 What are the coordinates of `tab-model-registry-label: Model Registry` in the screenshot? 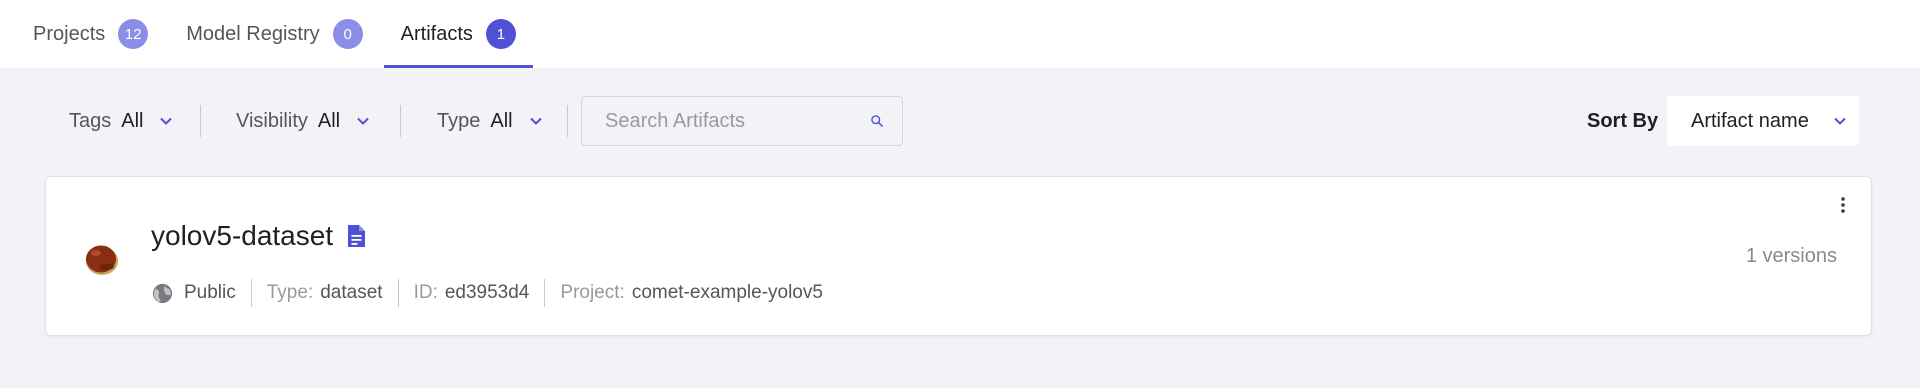 It's located at (253, 33).